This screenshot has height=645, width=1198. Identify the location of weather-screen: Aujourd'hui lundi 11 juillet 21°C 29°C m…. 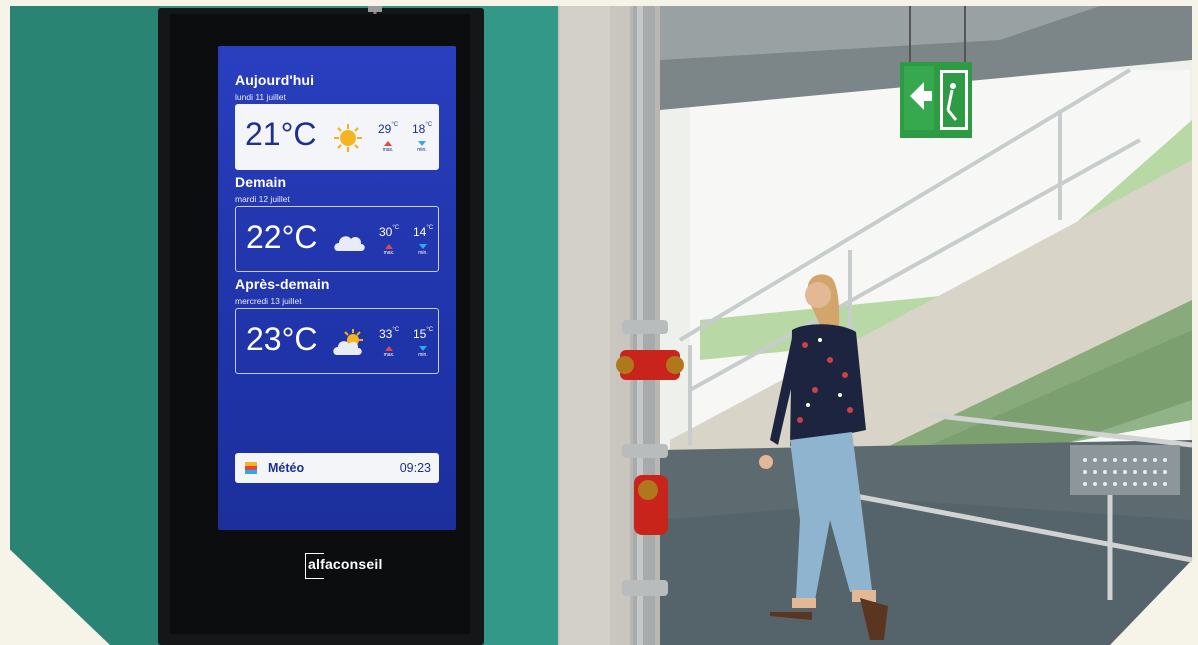
(337, 288).